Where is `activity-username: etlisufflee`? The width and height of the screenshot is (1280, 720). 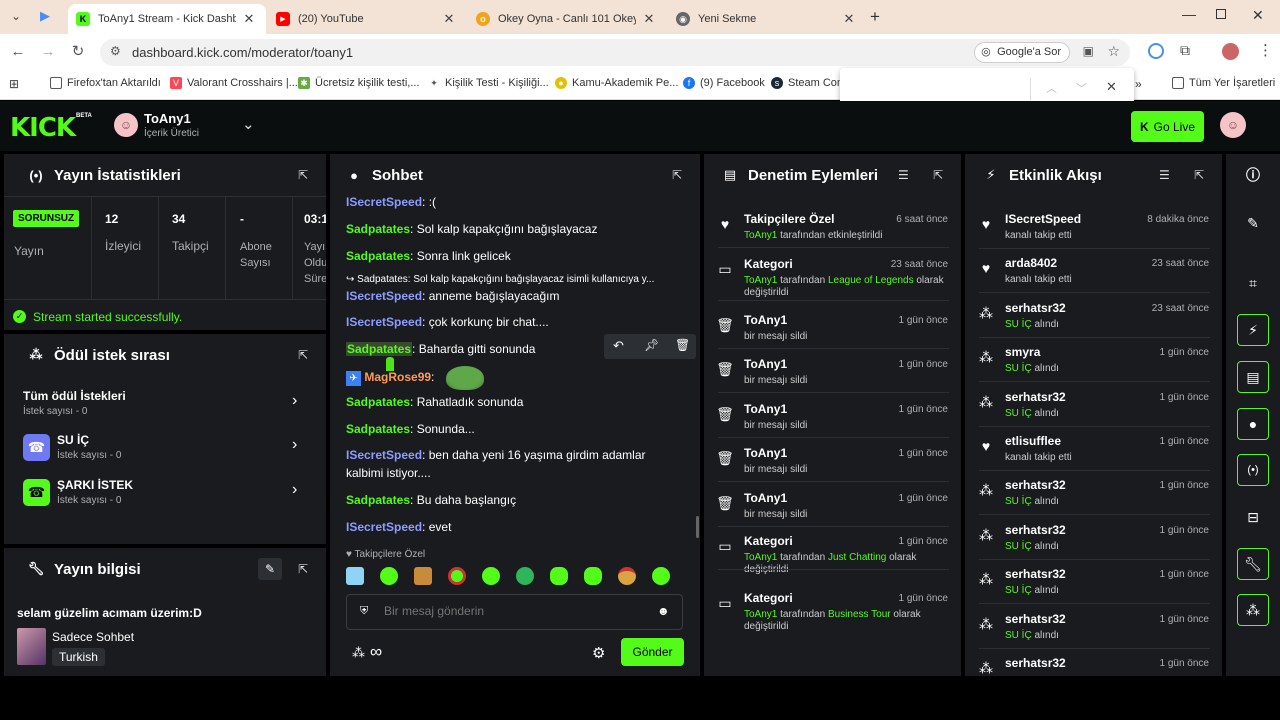
activity-username: etlisufflee is located at coordinates (1033, 441).